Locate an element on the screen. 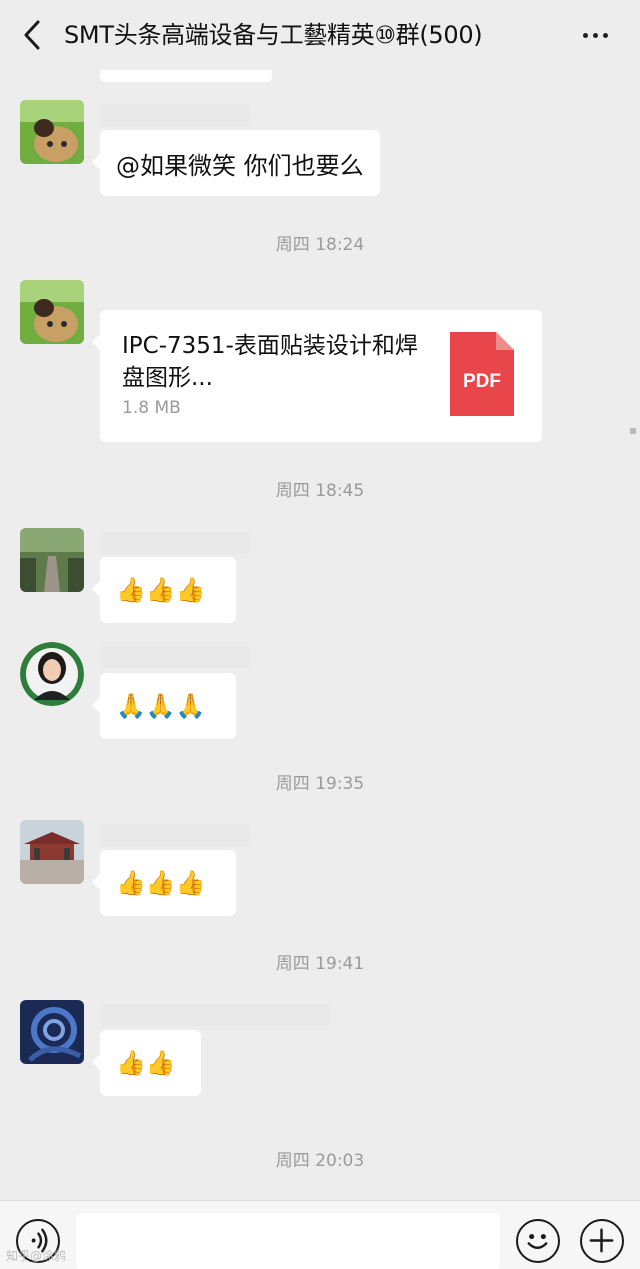 This screenshot has height=1269, width=640. plus-button is located at coordinates (602, 1241).